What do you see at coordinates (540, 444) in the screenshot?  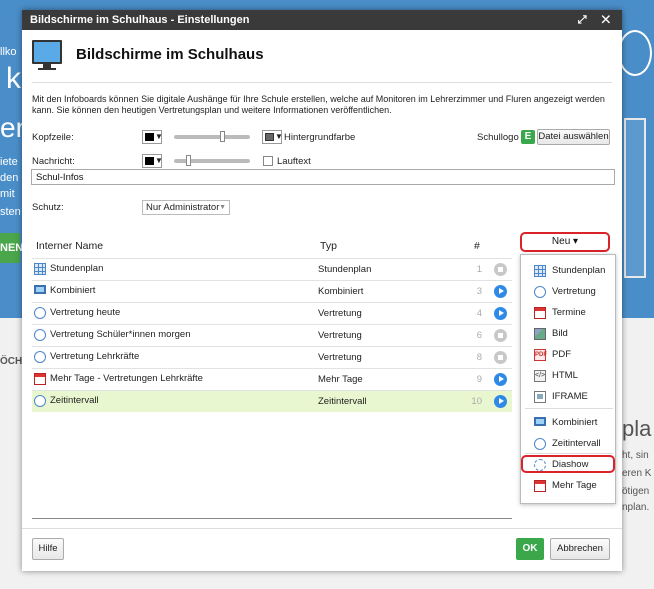 I see `clock-icon` at bounding box center [540, 444].